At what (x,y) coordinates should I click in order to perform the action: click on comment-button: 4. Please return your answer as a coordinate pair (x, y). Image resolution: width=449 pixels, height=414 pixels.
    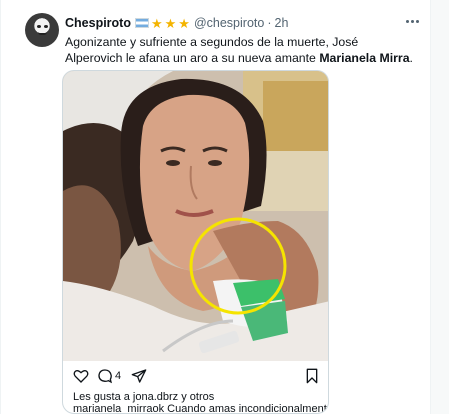
    Looking at the image, I should click on (109, 376).